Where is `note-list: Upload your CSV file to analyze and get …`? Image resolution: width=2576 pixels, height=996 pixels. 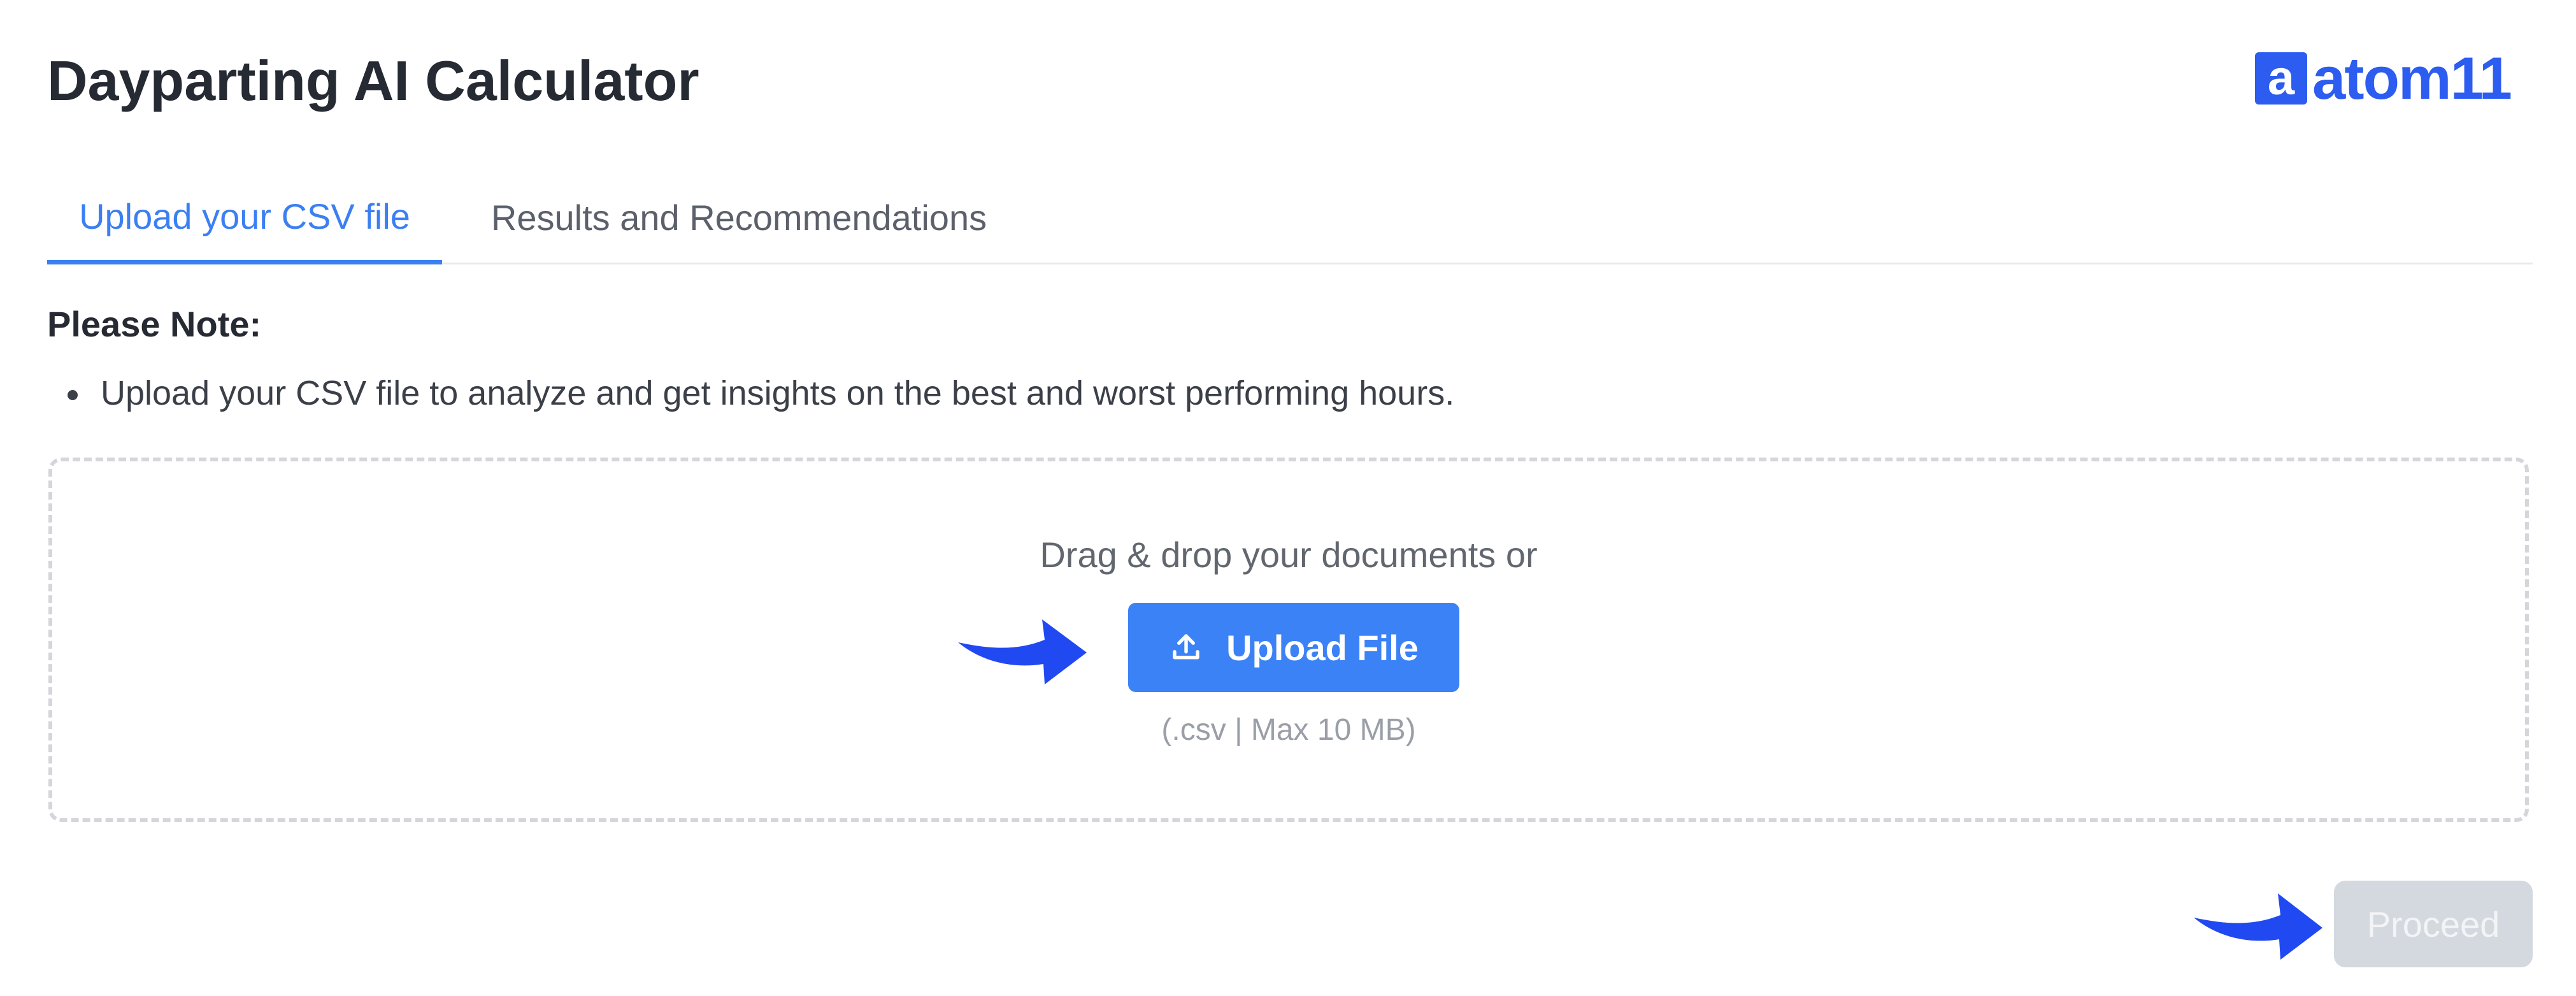 note-list: Upload your CSV file to analyze and get … is located at coordinates (750, 393).